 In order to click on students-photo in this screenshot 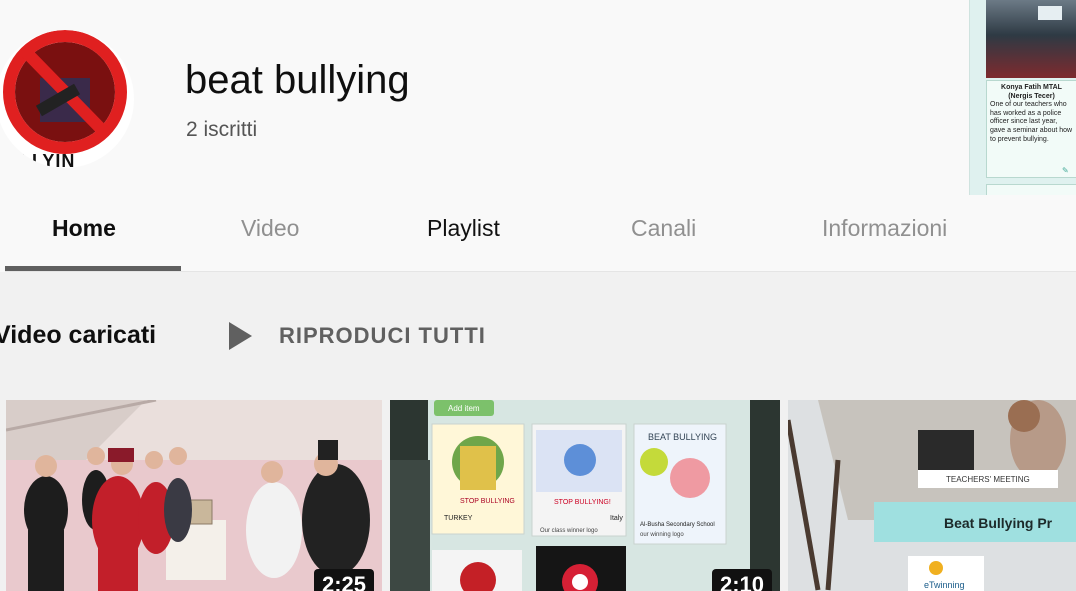, I will do `click(194, 495)`.